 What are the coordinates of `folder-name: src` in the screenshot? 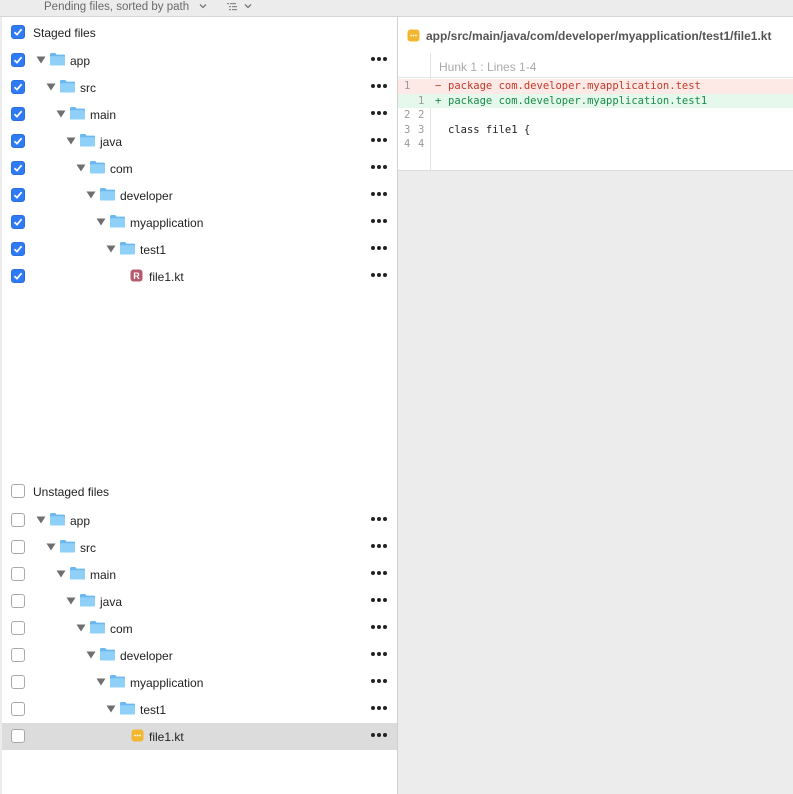 It's located at (88, 88).